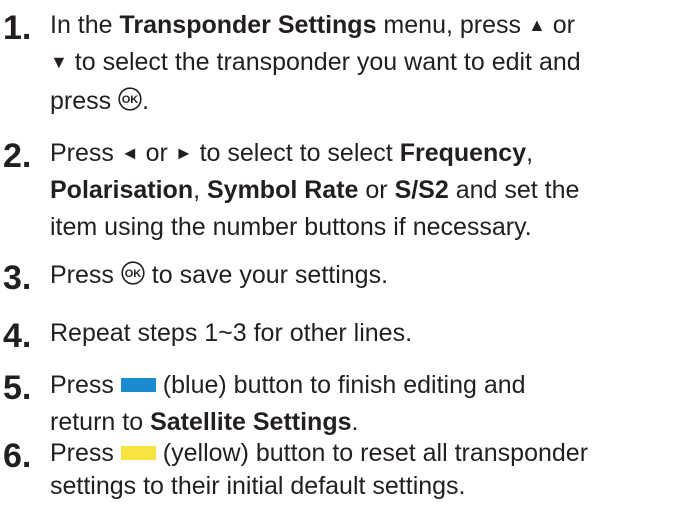 This screenshot has height=505, width=681. What do you see at coordinates (17, 388) in the screenshot?
I see `step-number: 5.` at bounding box center [17, 388].